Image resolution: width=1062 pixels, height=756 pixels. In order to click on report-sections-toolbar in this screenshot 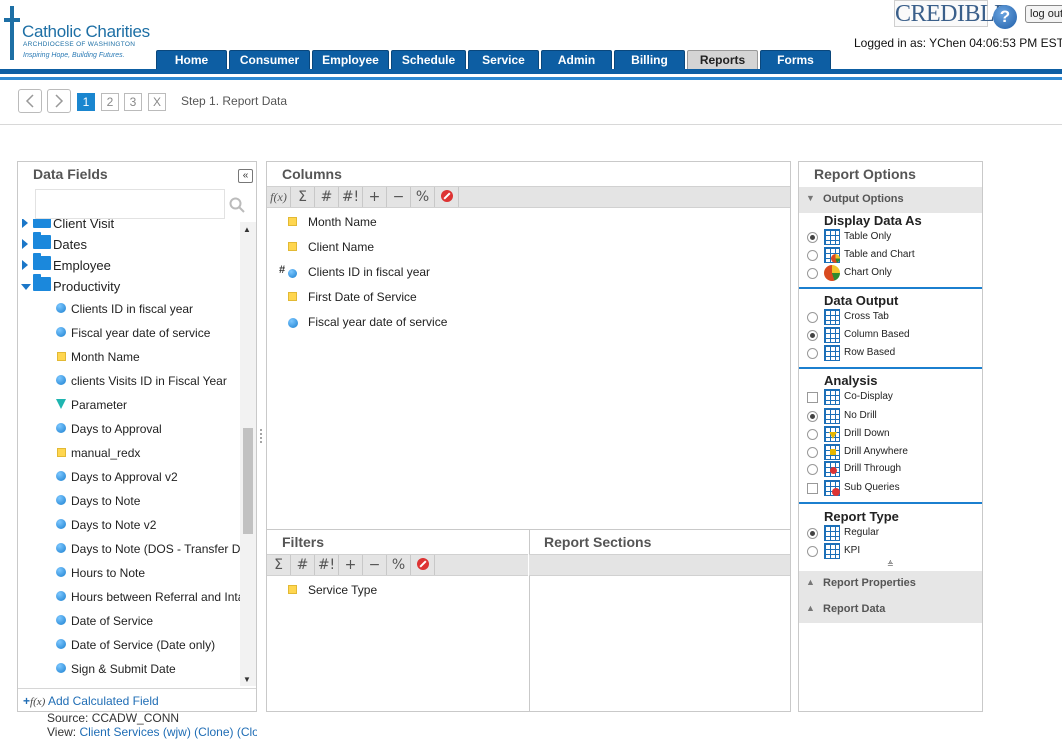, I will do `click(659, 565)`.